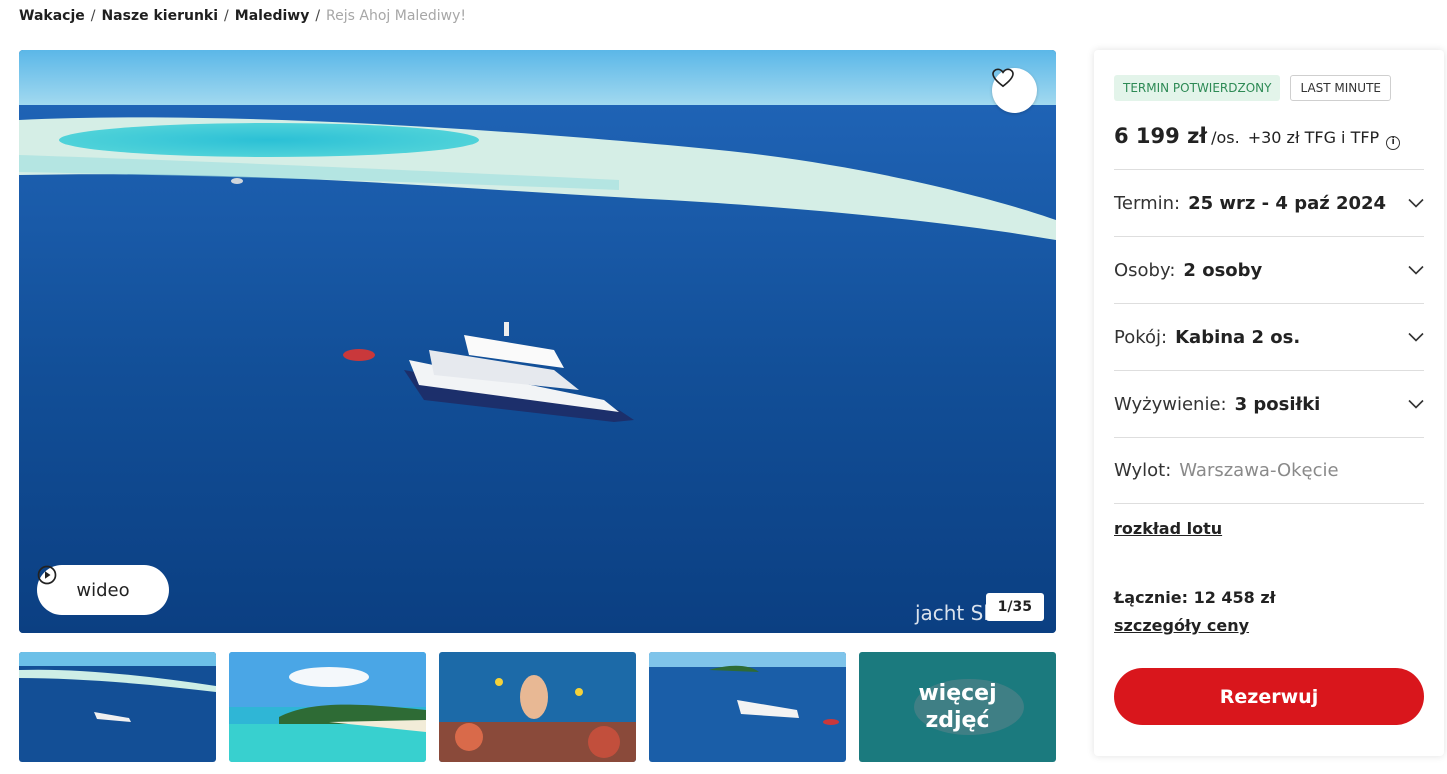  Describe the element at coordinates (1141, 337) in the screenshot. I see `option-label: Pokój:` at that location.